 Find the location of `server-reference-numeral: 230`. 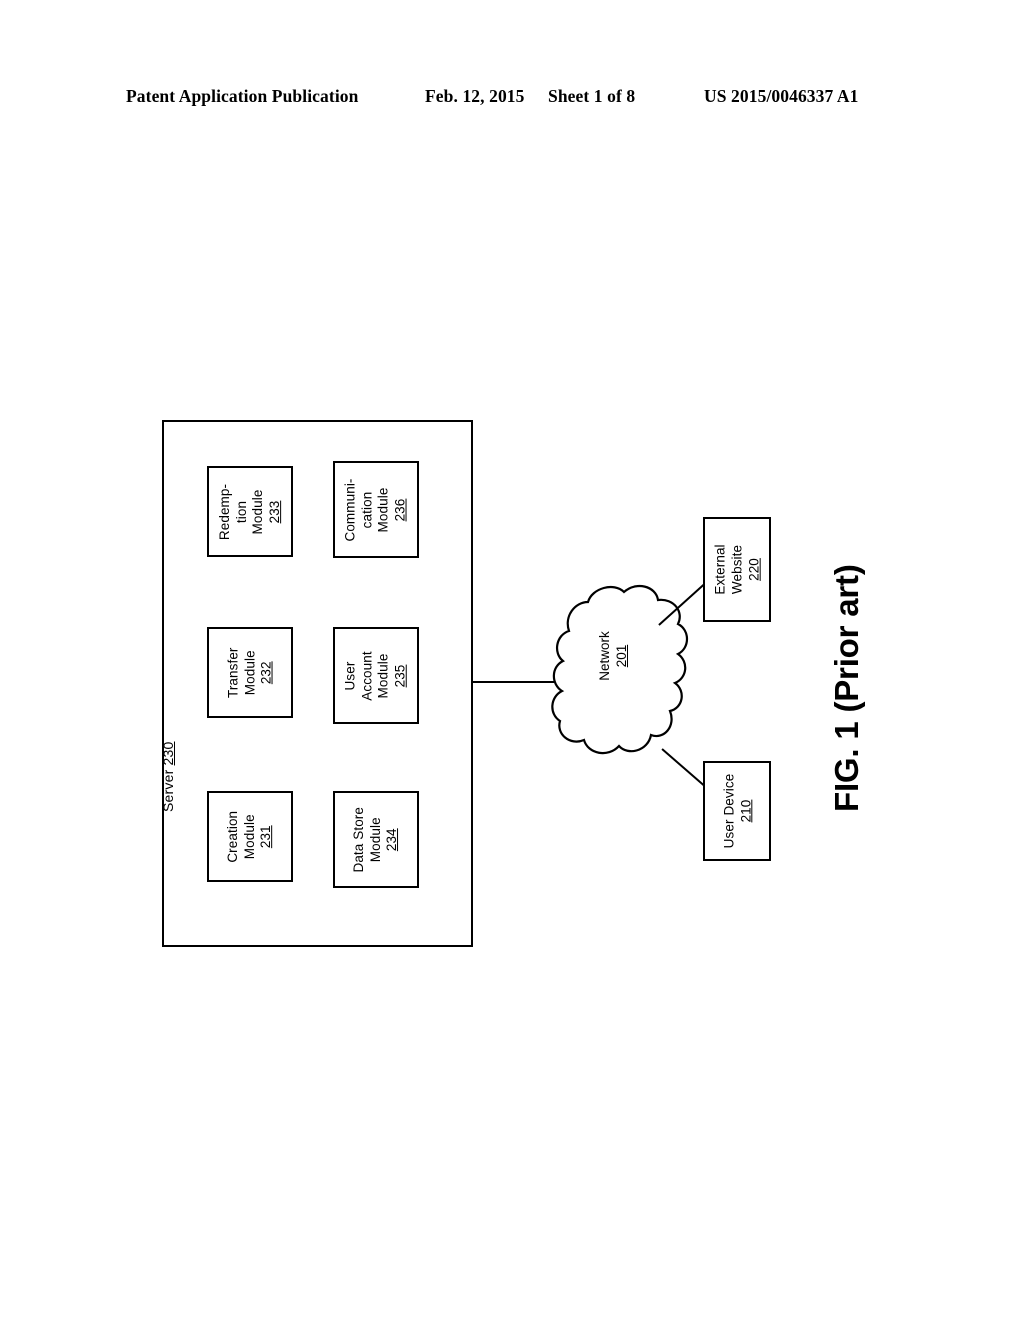

server-reference-numeral: 230 is located at coordinates (168, 753).